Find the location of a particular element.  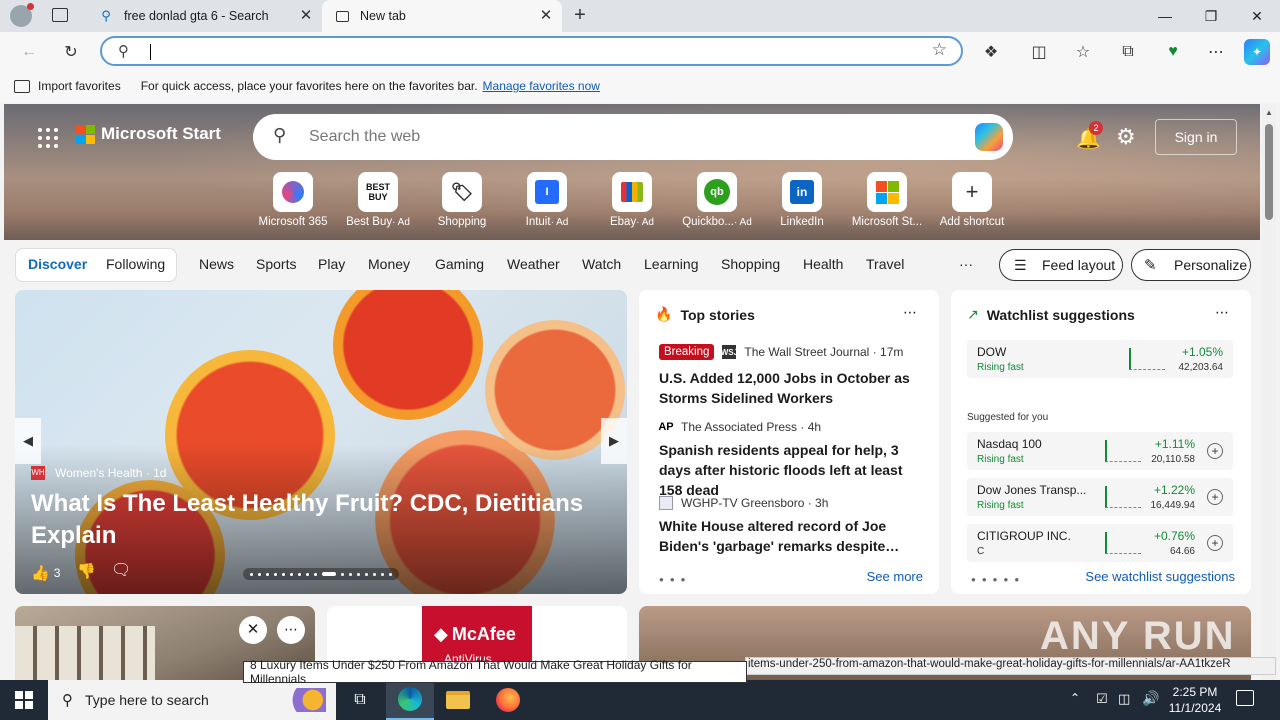

shortcut-quickbooks: qb Quickbo...· Ad is located at coordinates (717, 200).